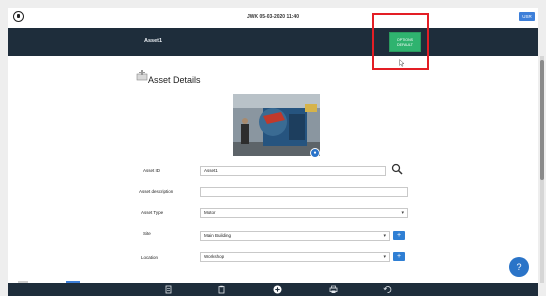 The width and height of the screenshot is (546, 296). Describe the element at coordinates (276, 125) in the screenshot. I see `asset-photo` at that location.